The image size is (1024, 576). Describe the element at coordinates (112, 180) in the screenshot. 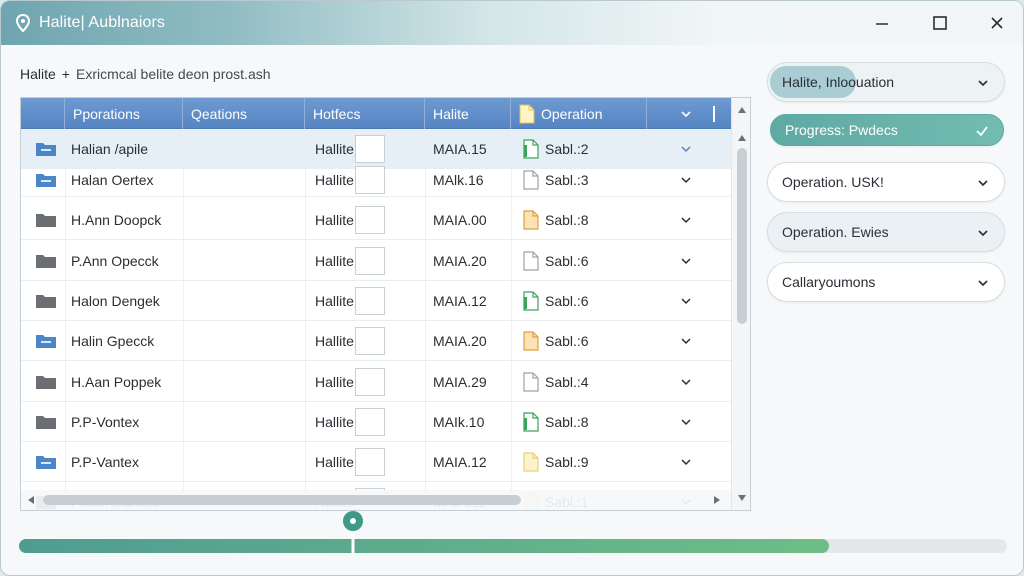

I see `row-name: Halan Oertex` at that location.